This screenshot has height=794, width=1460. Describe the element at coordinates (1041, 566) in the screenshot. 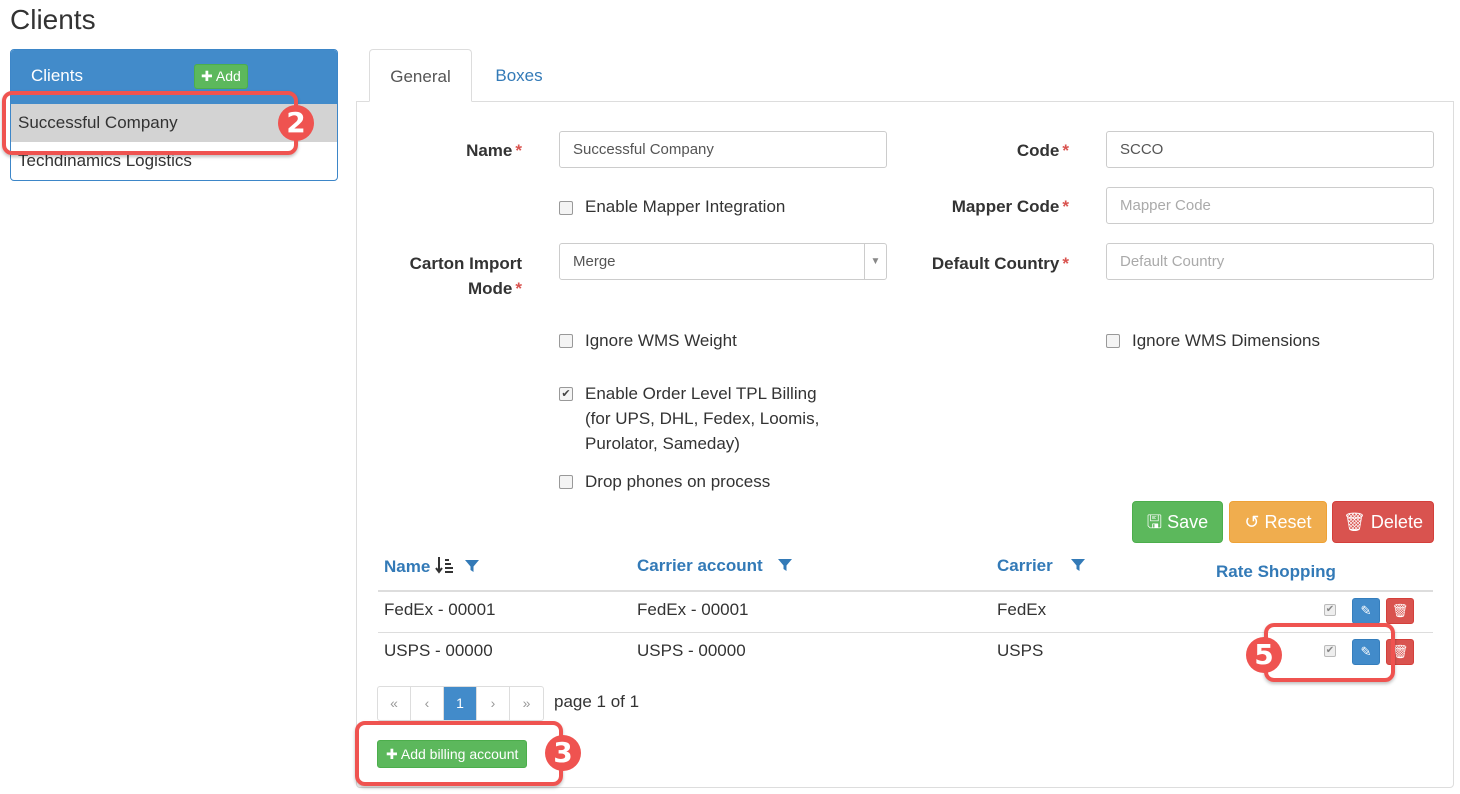

I see `column-header-carrier: Carrier` at that location.